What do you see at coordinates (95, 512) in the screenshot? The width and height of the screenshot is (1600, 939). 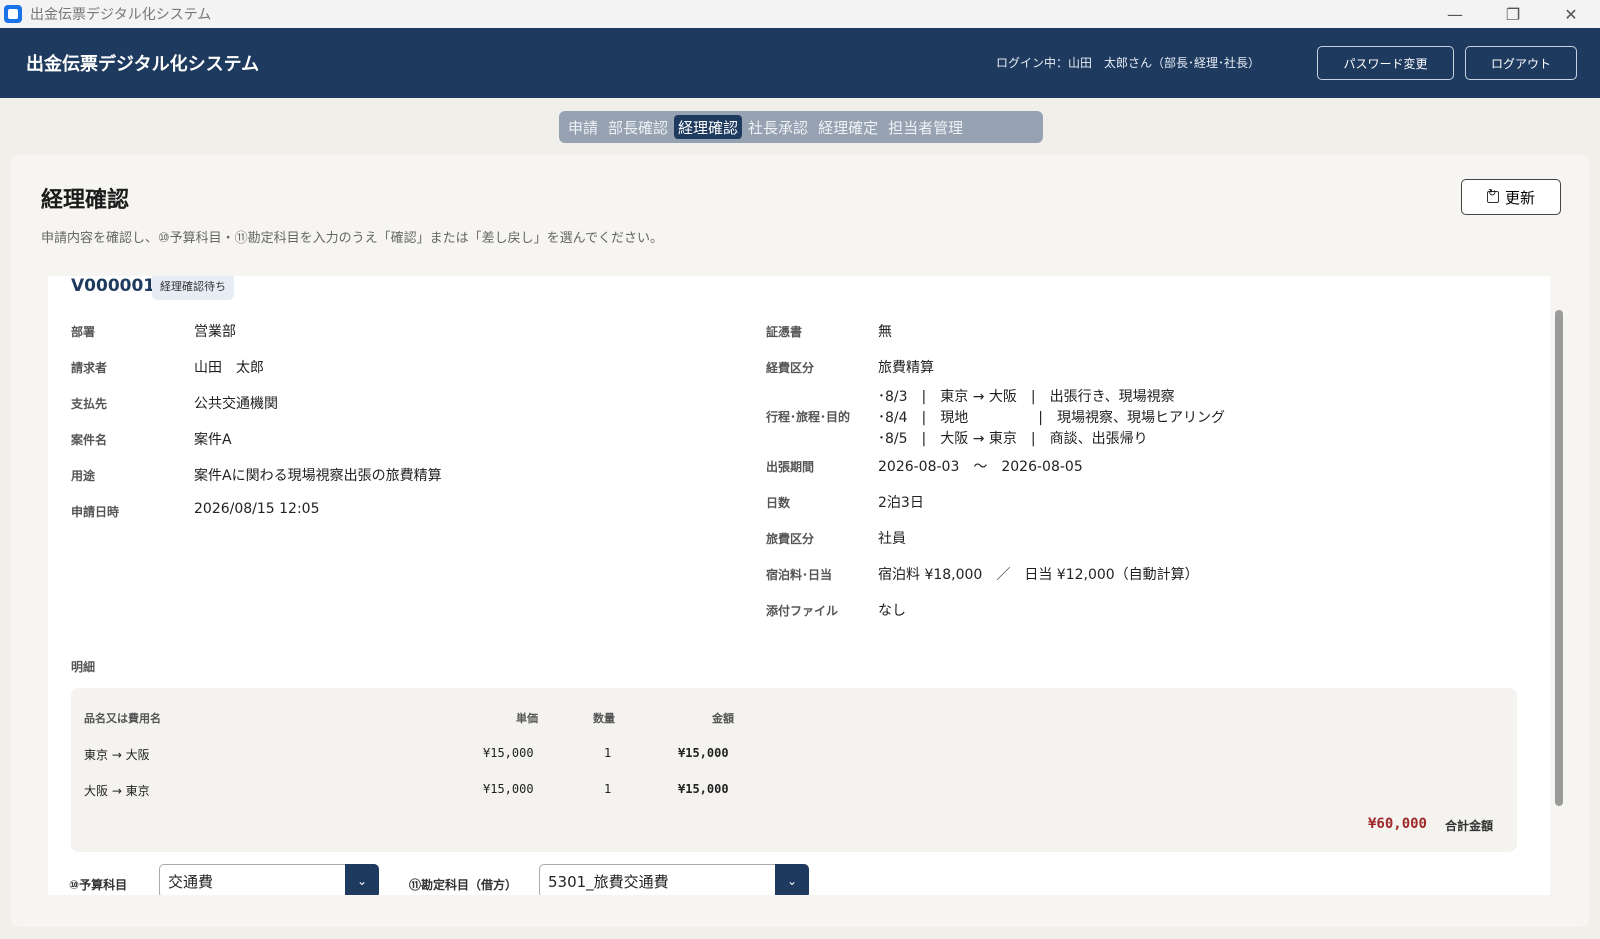 I see `applied-at-label: 申請日時` at bounding box center [95, 512].